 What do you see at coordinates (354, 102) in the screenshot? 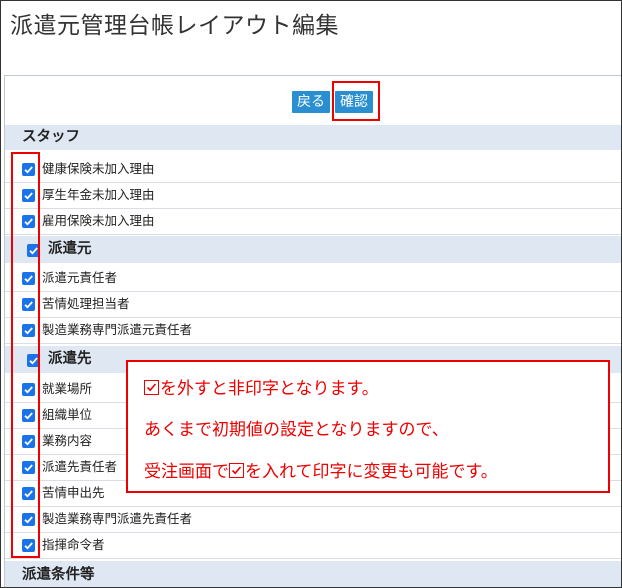
I see `confirm-button: 確認` at bounding box center [354, 102].